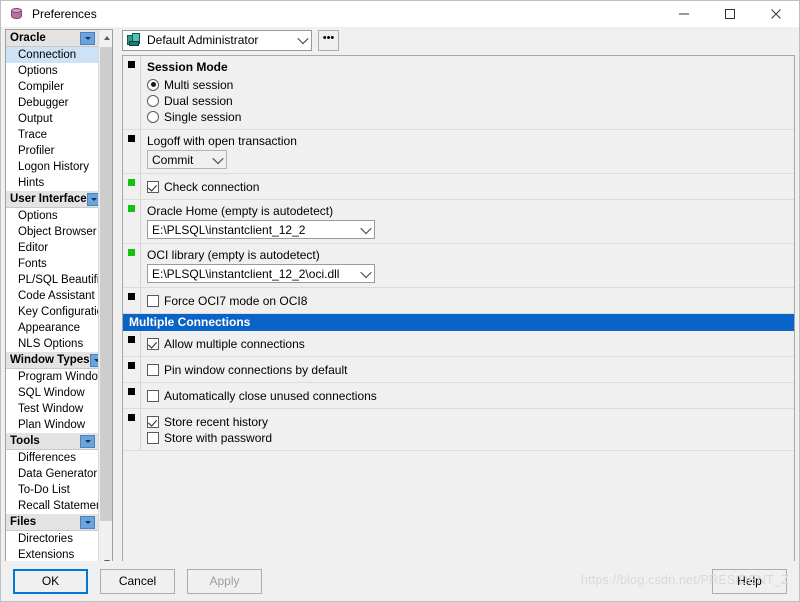 The image size is (800, 602). I want to click on cancel-button: Cancel, so click(137, 581).